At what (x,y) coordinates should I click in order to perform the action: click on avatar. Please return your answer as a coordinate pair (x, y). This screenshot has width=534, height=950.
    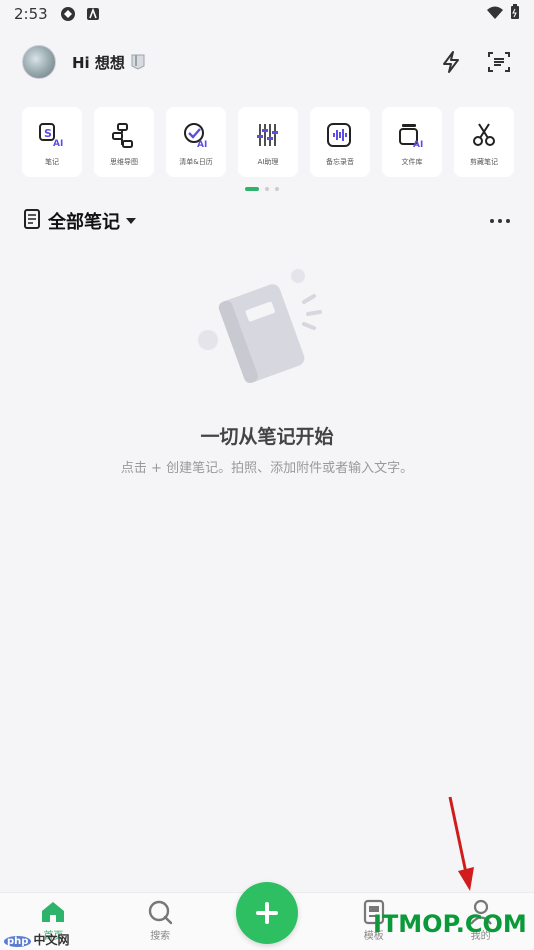
    Looking at the image, I should click on (39, 62).